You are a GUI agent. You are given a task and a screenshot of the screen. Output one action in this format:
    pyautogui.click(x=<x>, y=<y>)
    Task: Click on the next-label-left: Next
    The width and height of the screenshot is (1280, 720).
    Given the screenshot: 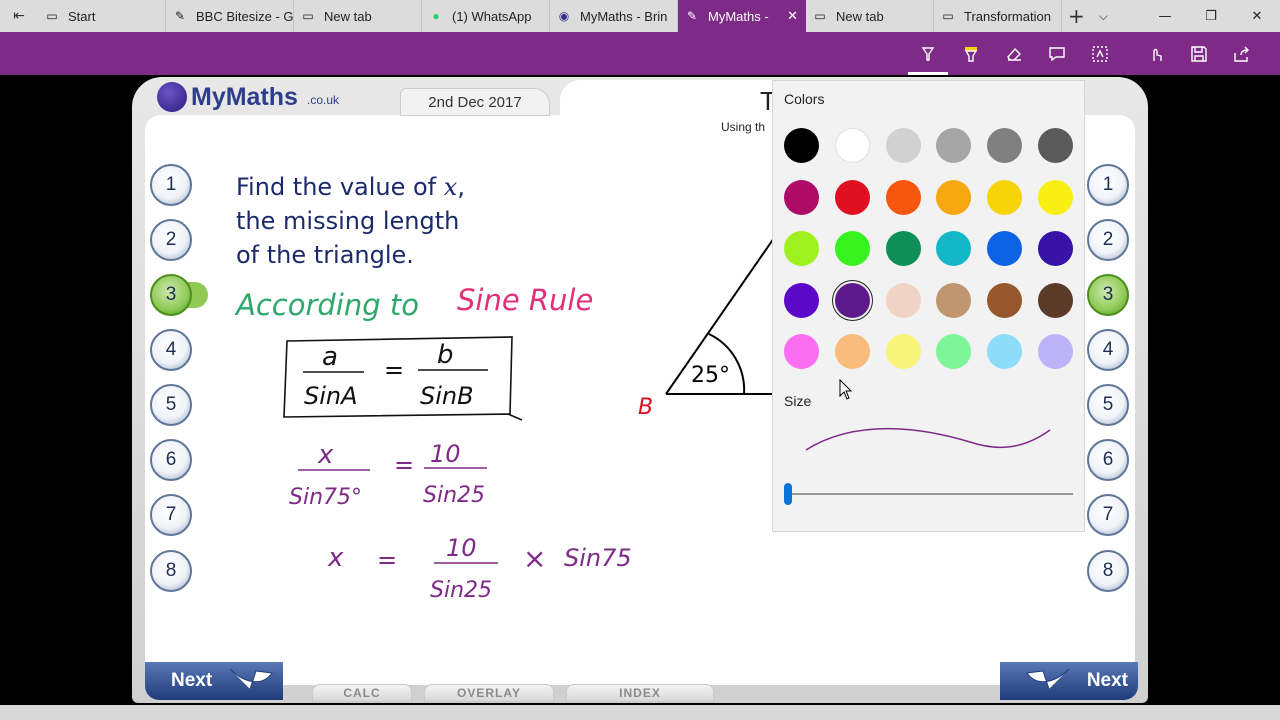 What is the action you would take?
    pyautogui.click(x=192, y=680)
    